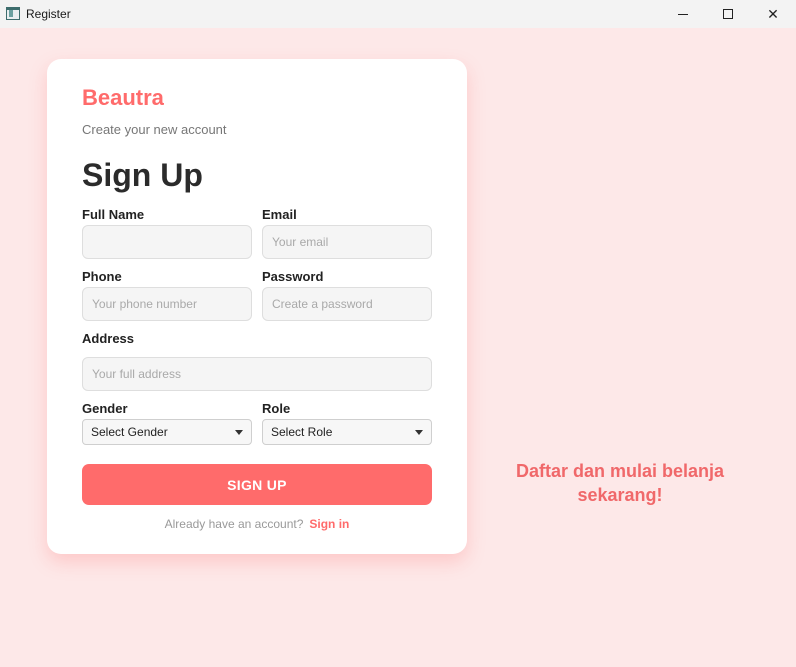 This screenshot has width=796, height=667. Describe the element at coordinates (113, 214) in the screenshot. I see `full-name-label: Full Name` at that location.